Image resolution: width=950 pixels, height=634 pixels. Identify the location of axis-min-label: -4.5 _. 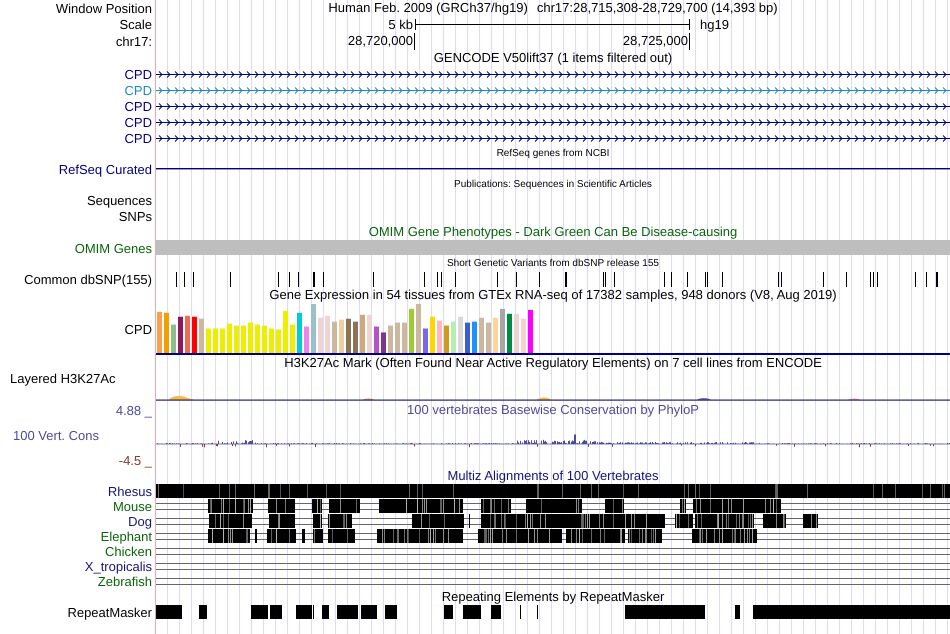
(135, 460).